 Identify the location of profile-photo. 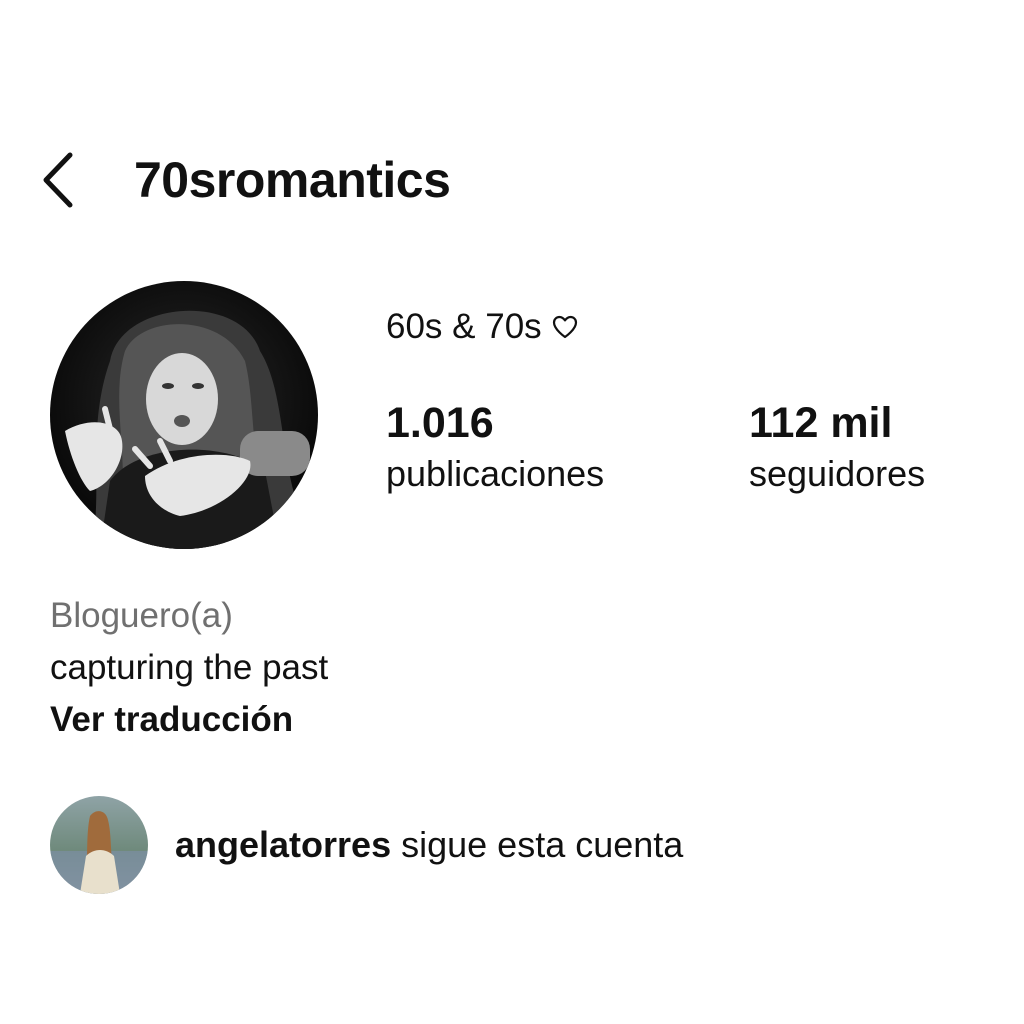
(184, 415).